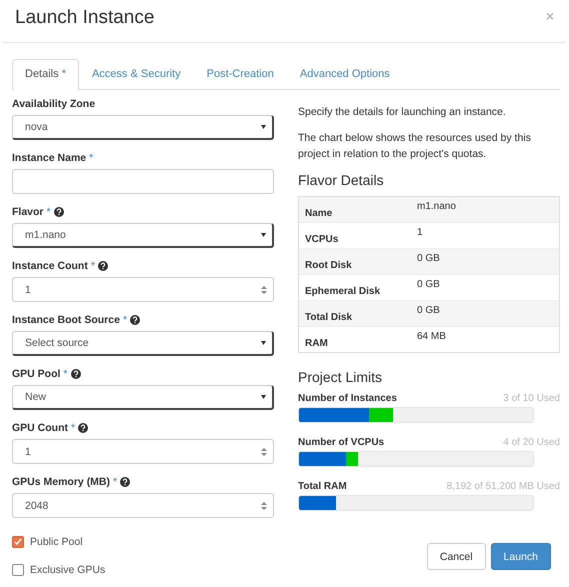  What do you see at coordinates (61, 482) in the screenshot?
I see `field-label: GPUs Memory (MB)` at bounding box center [61, 482].